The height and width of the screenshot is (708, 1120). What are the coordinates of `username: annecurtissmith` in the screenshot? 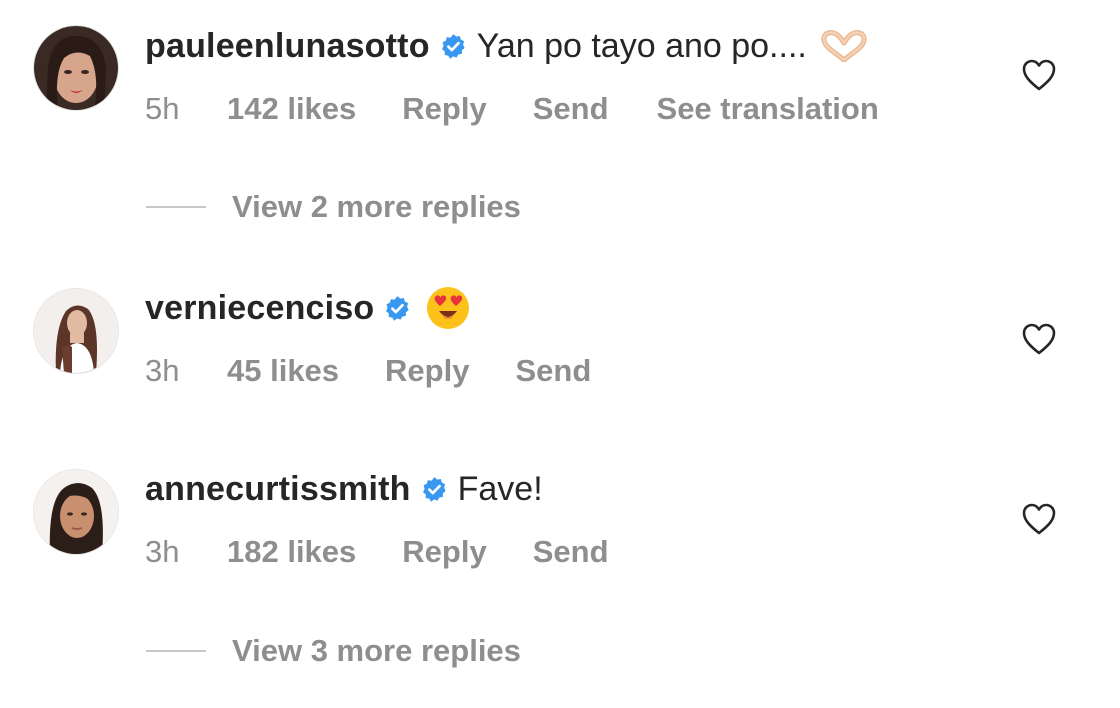 It's located at (278, 489).